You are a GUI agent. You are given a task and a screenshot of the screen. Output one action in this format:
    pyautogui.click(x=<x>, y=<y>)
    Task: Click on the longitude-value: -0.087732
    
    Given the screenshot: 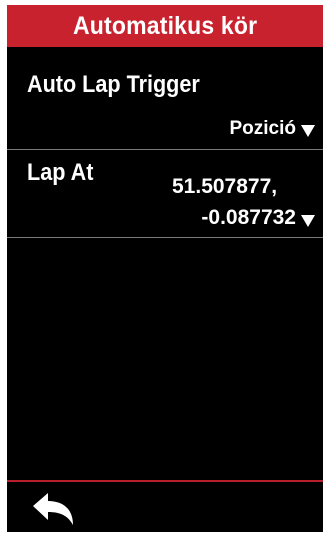 What is the action you would take?
    pyautogui.click(x=248, y=217)
    